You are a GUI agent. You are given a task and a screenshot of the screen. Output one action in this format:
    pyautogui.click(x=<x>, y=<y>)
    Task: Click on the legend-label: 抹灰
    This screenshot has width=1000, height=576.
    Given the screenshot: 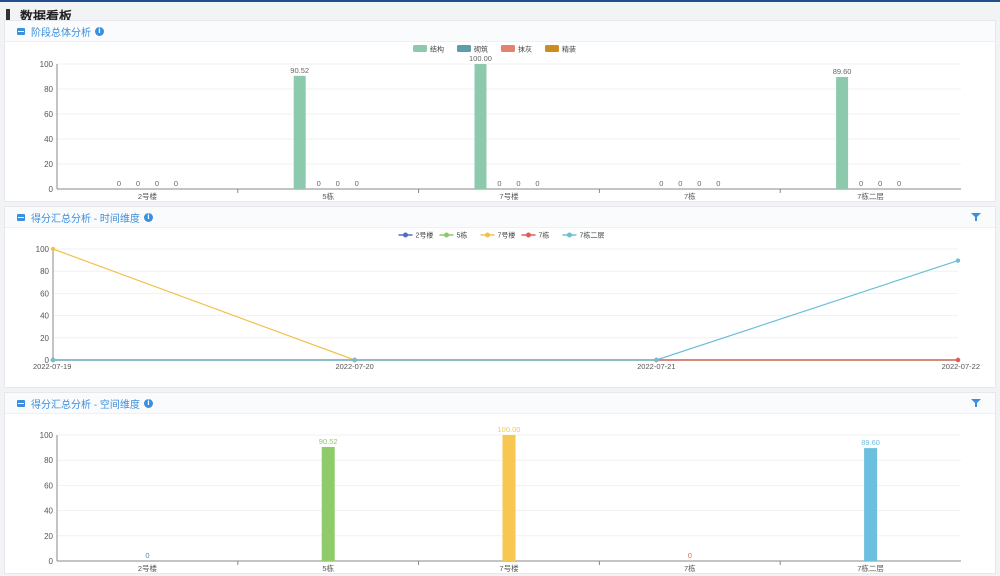 What is the action you would take?
    pyautogui.click(x=525, y=49)
    